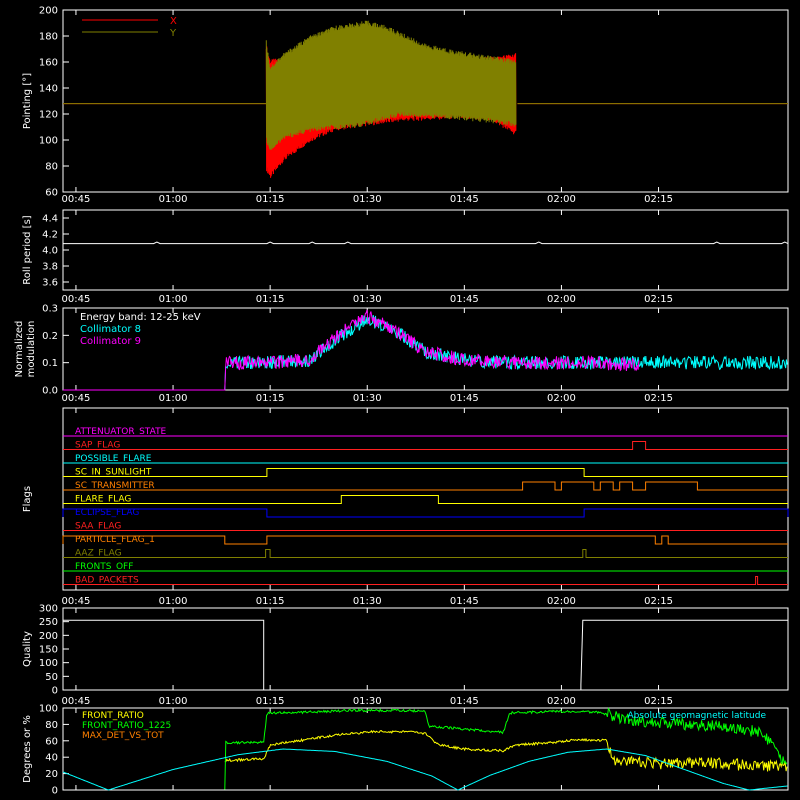 The height and width of the screenshot is (800, 800). Describe the element at coordinates (27, 249) in the screenshot. I see `y-axis-label: Roll period [s]` at that location.